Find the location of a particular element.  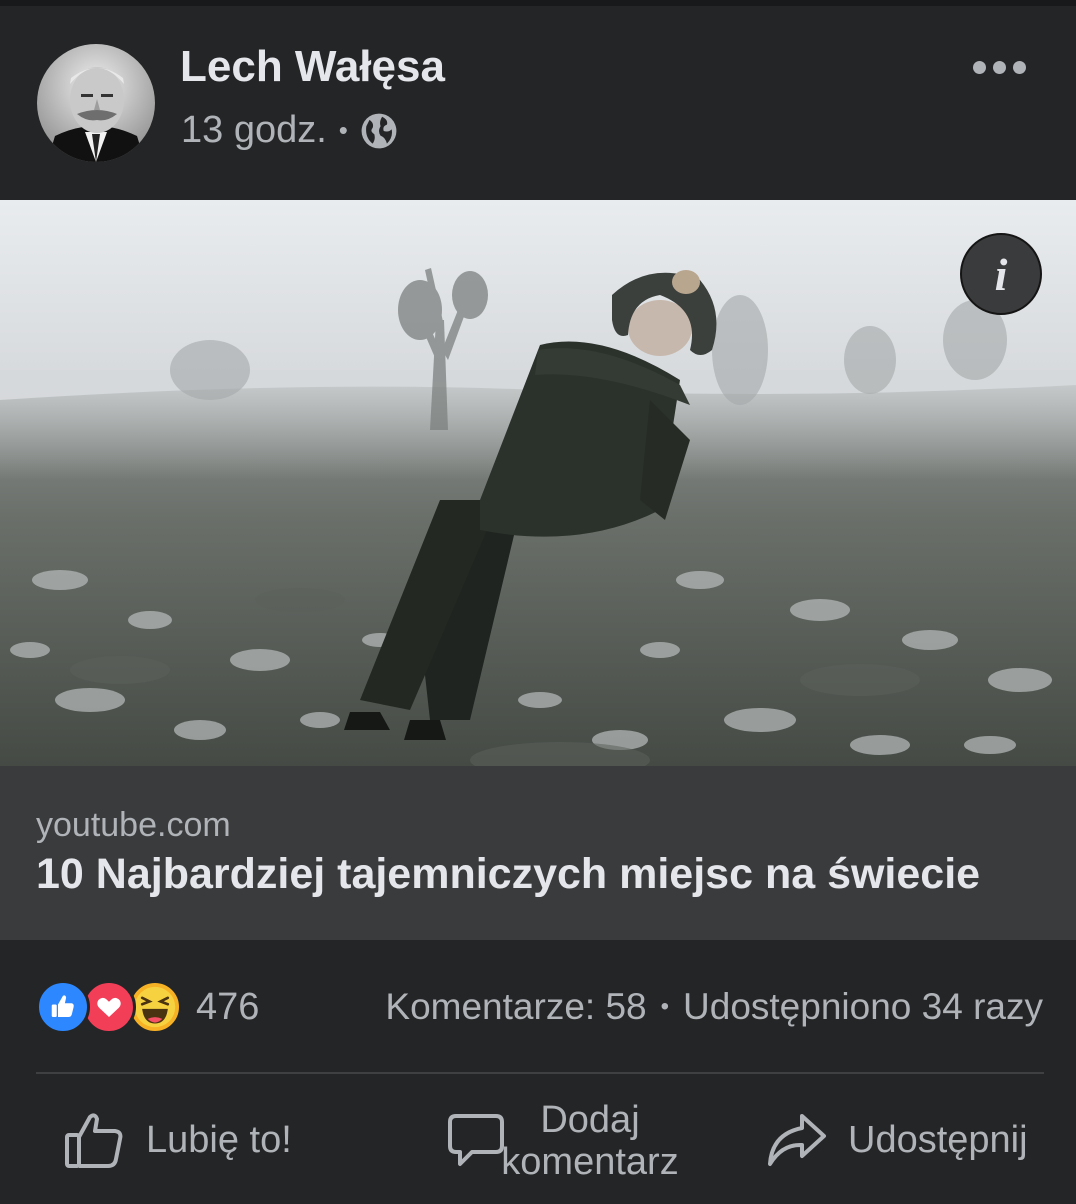

reactions-summary: 476 is located at coordinates (148, 1007).